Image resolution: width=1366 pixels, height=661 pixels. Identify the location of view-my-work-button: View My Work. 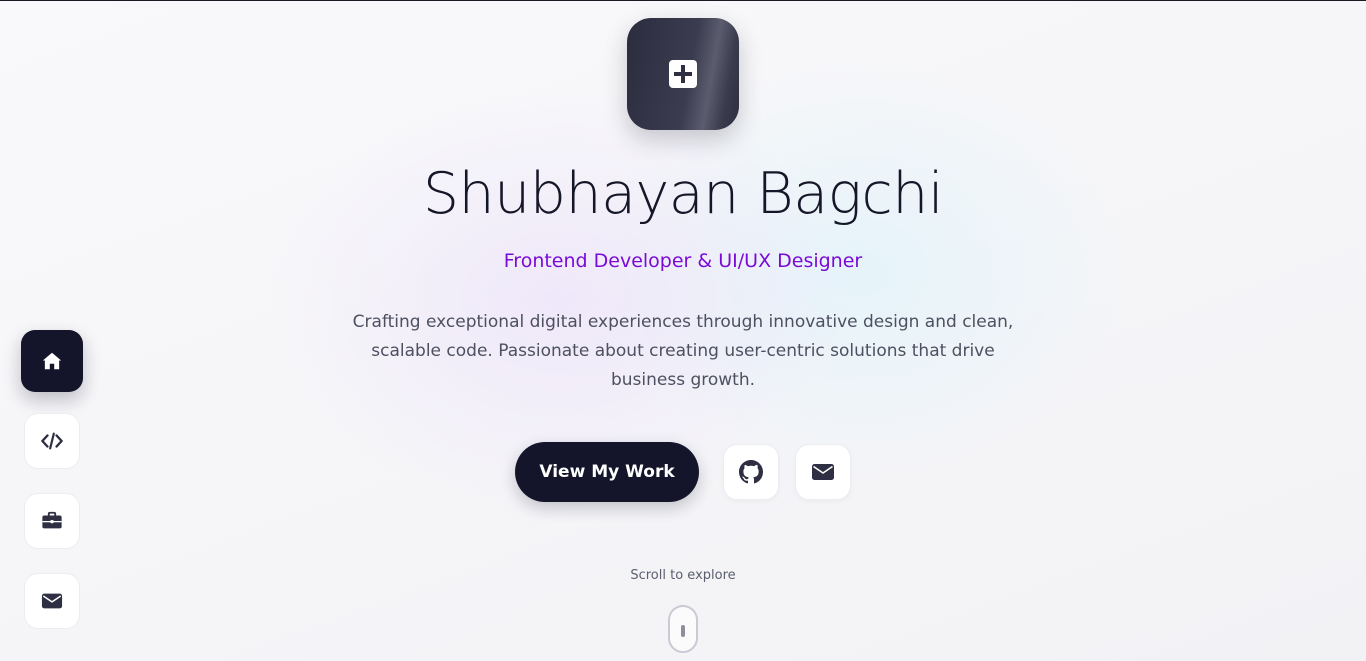
(607, 472).